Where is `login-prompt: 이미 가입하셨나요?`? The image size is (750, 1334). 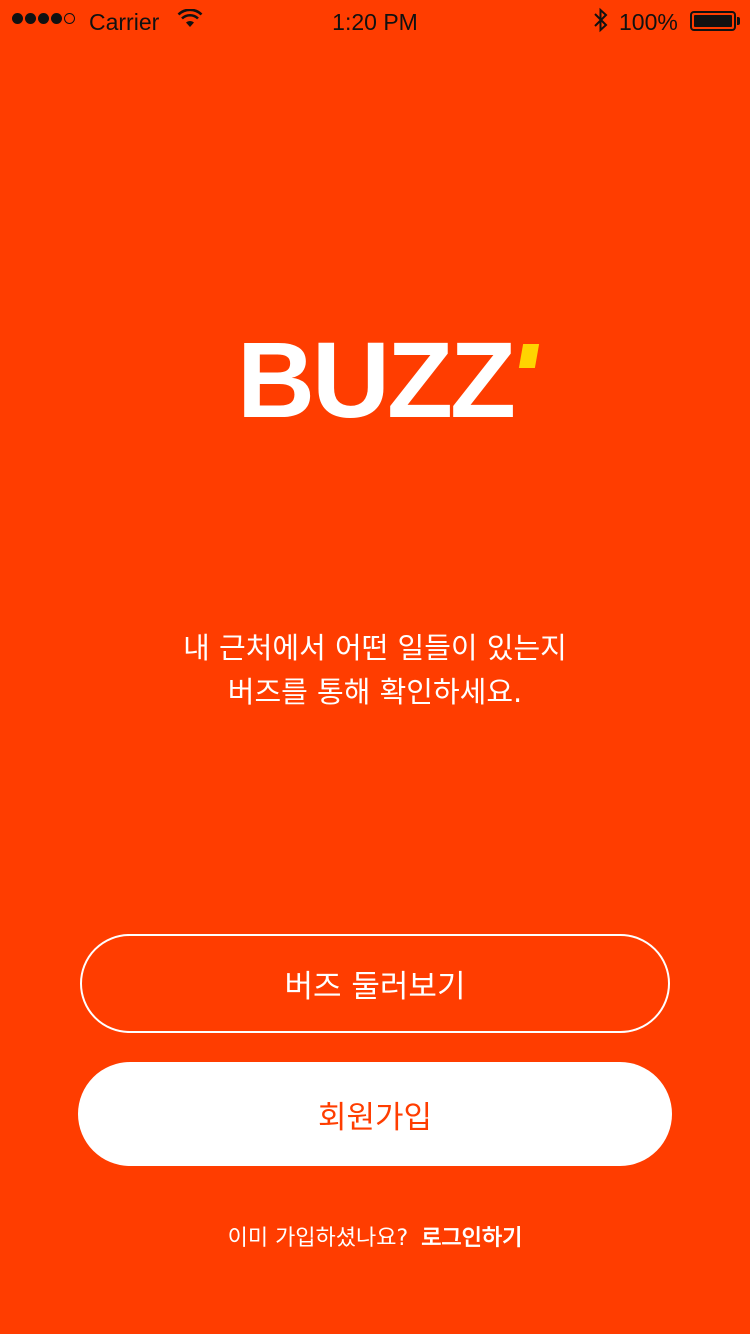 login-prompt: 이미 가입하셨나요? is located at coordinates (318, 1238).